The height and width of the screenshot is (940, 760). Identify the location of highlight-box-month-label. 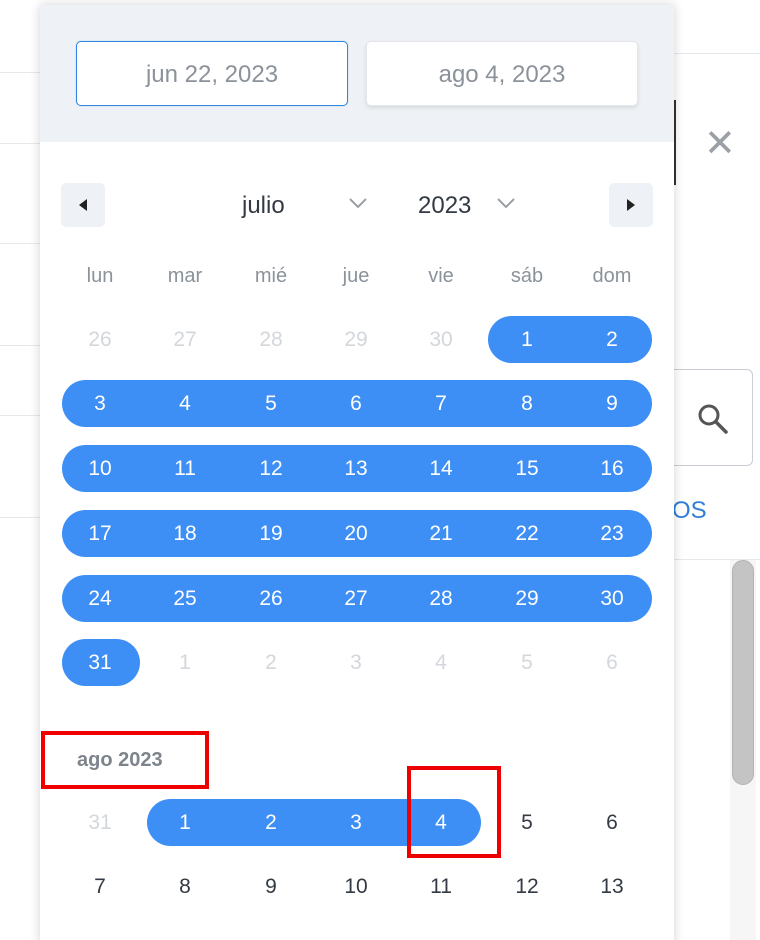
(125, 760).